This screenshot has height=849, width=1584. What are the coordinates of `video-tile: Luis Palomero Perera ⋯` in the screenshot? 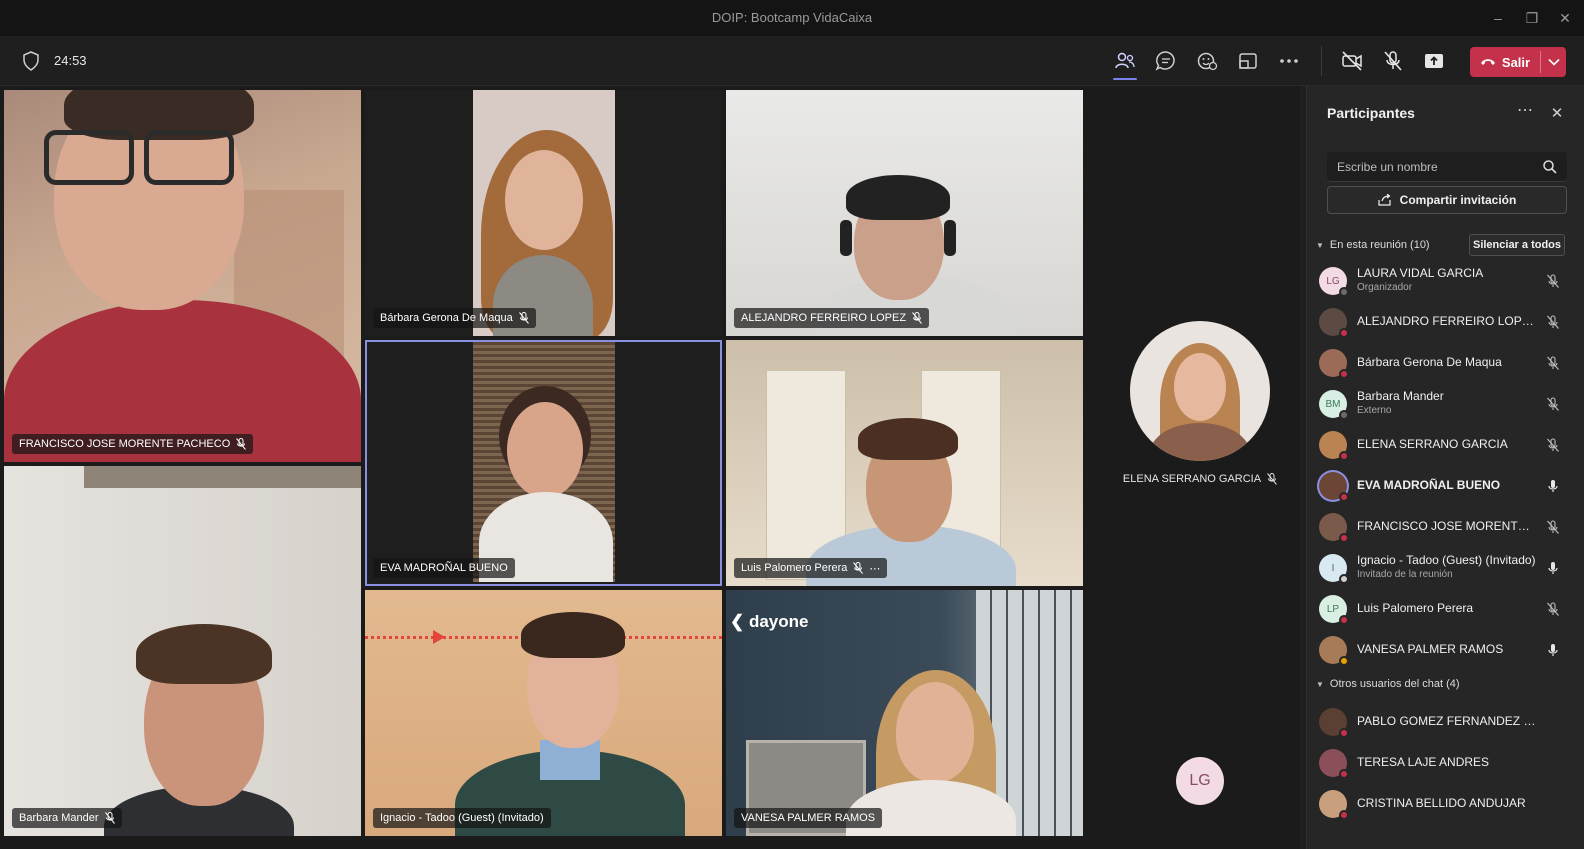 It's located at (904, 463).